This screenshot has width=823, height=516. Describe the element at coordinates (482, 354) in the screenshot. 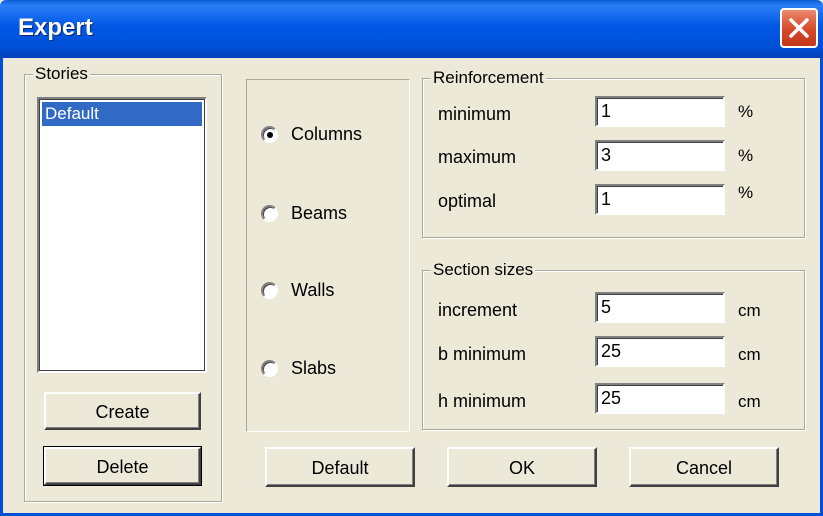

I see `b-minimum-label: b minimum` at that location.